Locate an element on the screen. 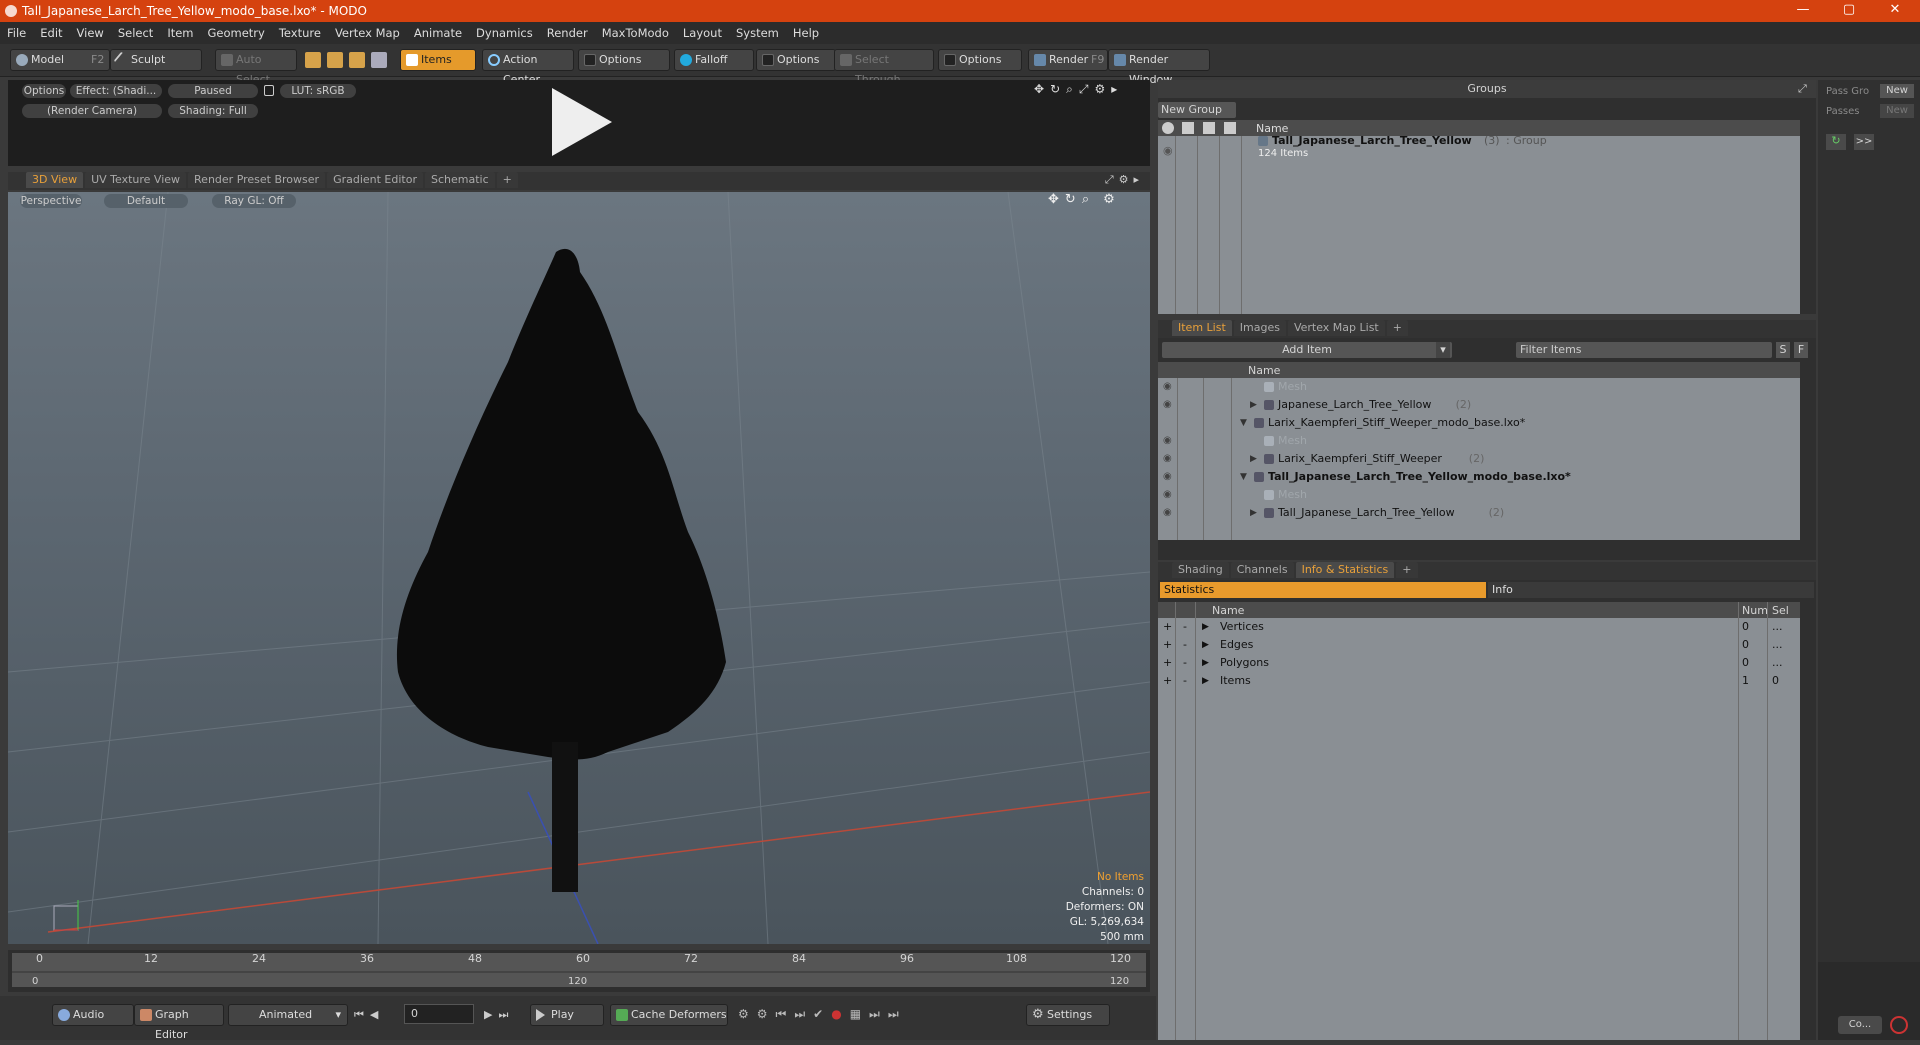 The image size is (1920, 1045). menu-render: Render is located at coordinates (567, 31).